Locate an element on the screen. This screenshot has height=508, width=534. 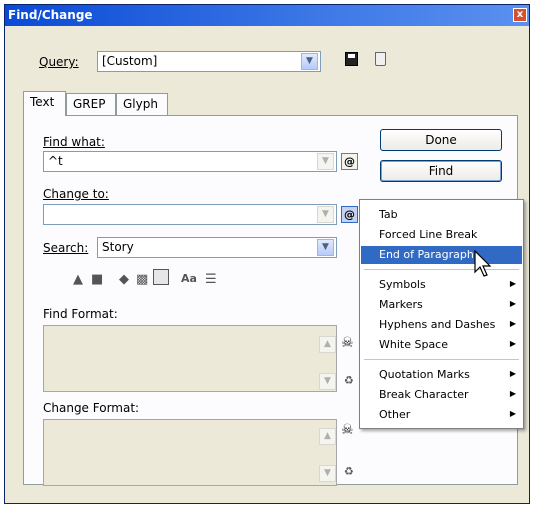
whole-word-icon: ☰ is located at coordinates (211, 279).